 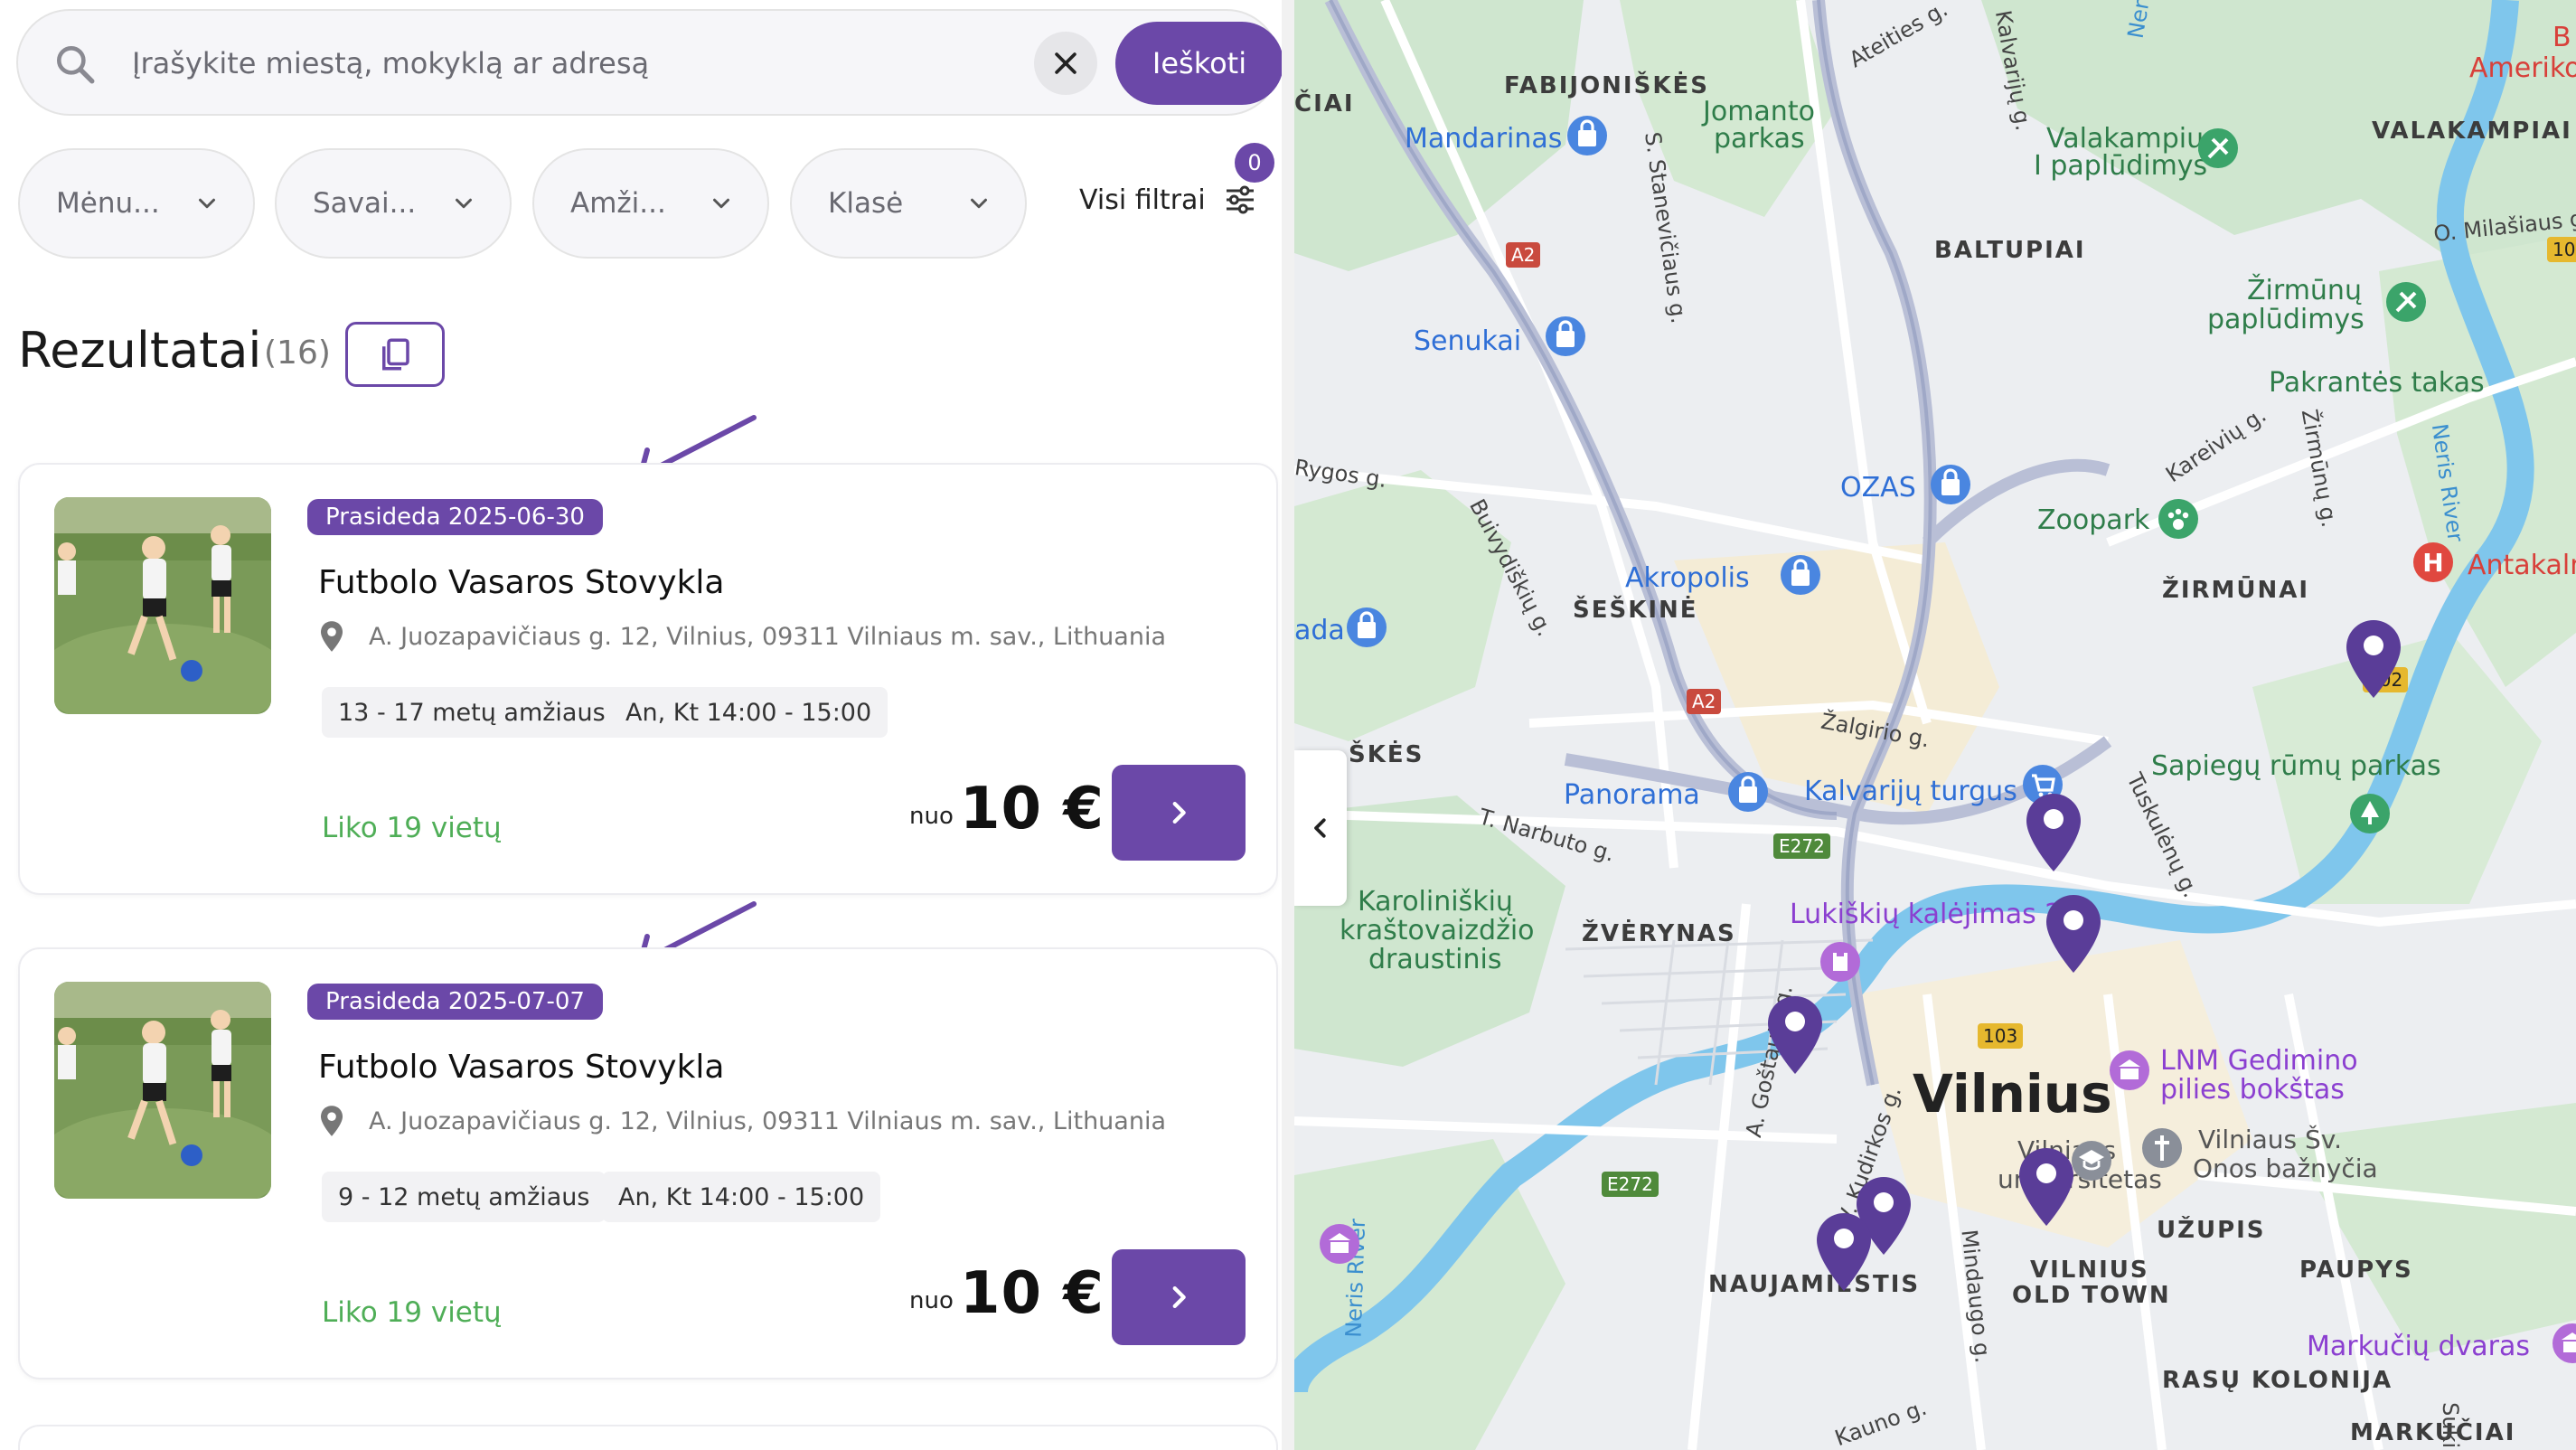 What do you see at coordinates (2419, 1346) in the screenshot?
I see `poi-label: Markučių dvaras` at bounding box center [2419, 1346].